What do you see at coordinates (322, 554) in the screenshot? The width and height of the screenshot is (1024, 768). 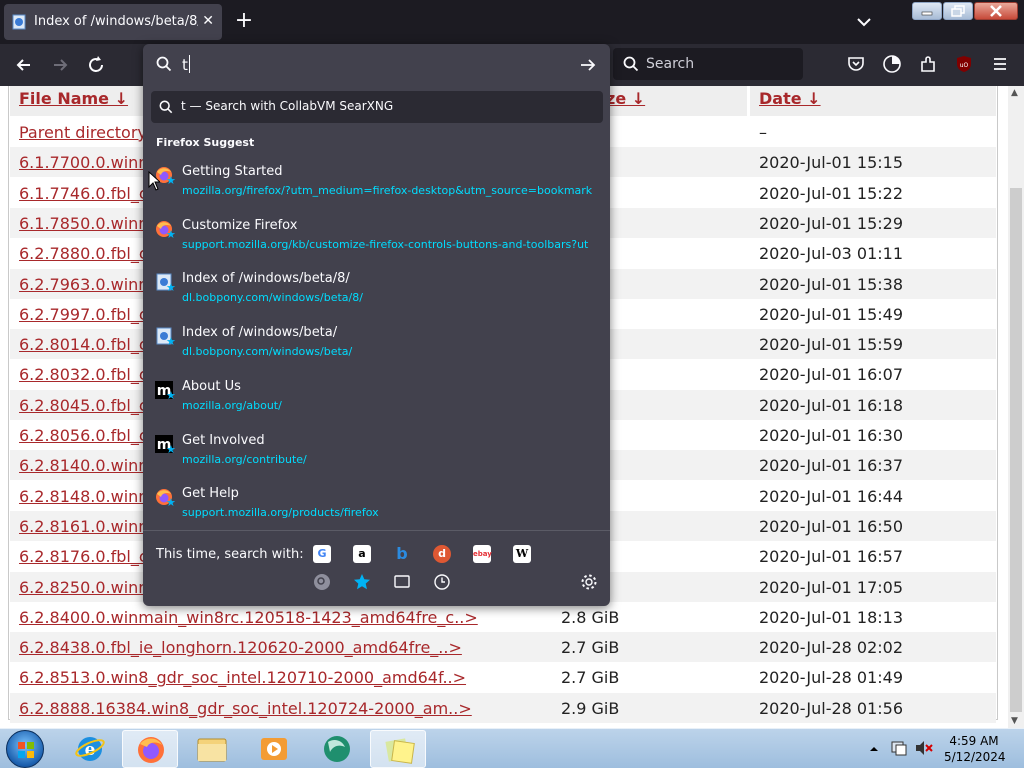 I see `google-engine-icon: G` at bounding box center [322, 554].